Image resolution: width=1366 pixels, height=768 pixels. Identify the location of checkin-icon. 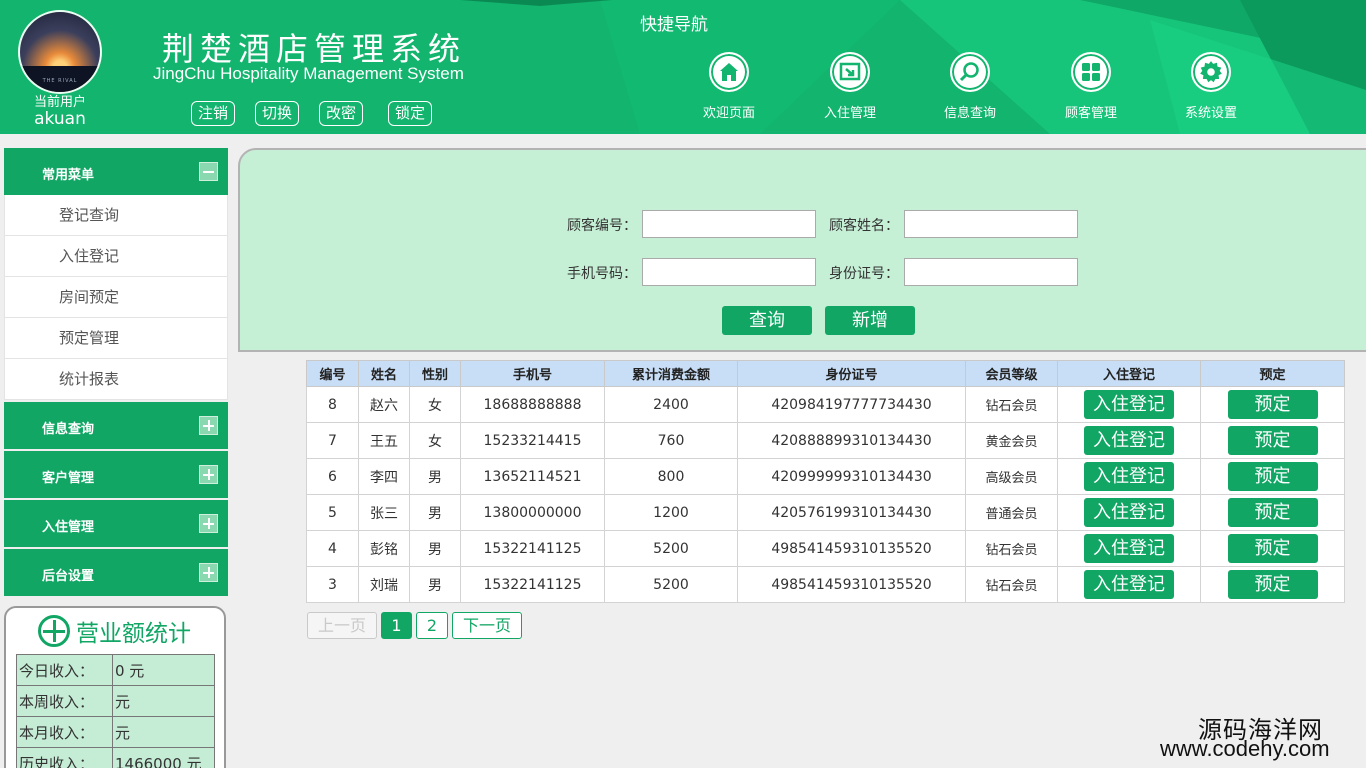
(850, 72).